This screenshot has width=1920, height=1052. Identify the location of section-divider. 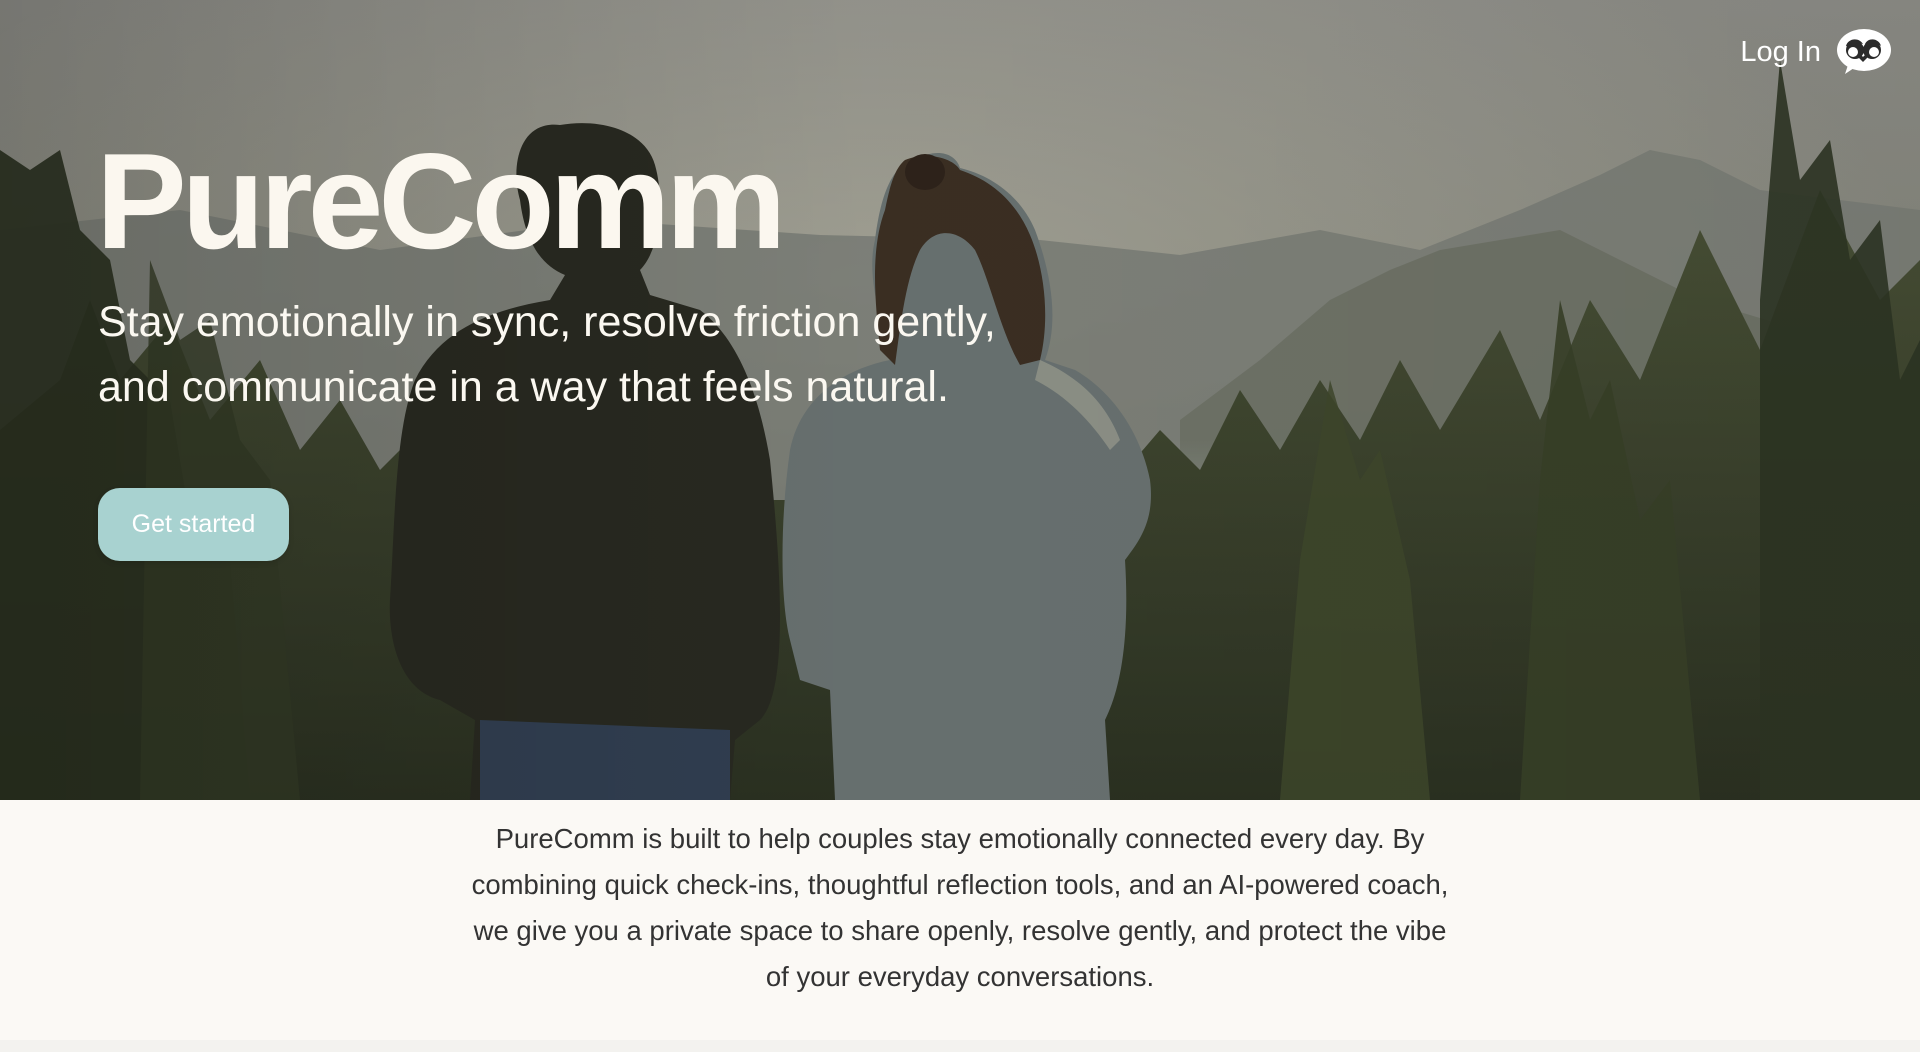
(960, 1046).